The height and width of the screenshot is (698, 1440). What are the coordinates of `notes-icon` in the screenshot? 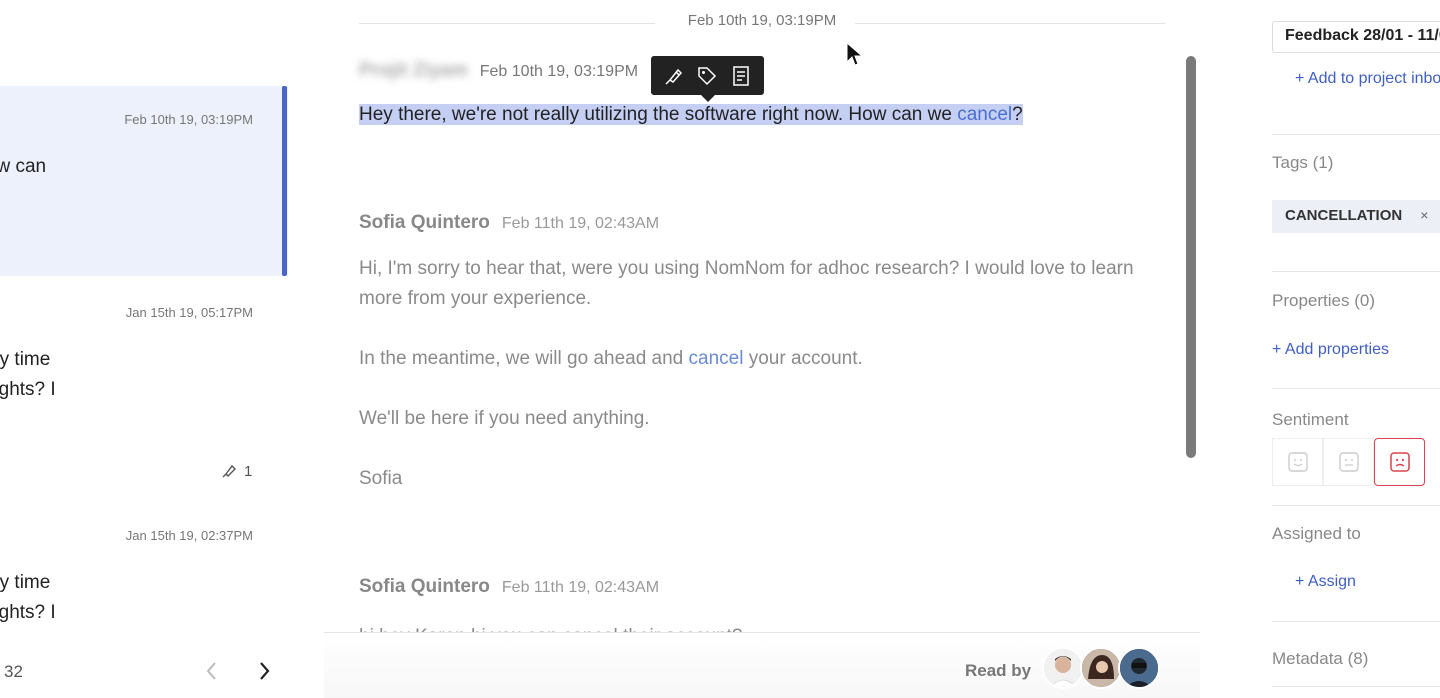 It's located at (741, 75).